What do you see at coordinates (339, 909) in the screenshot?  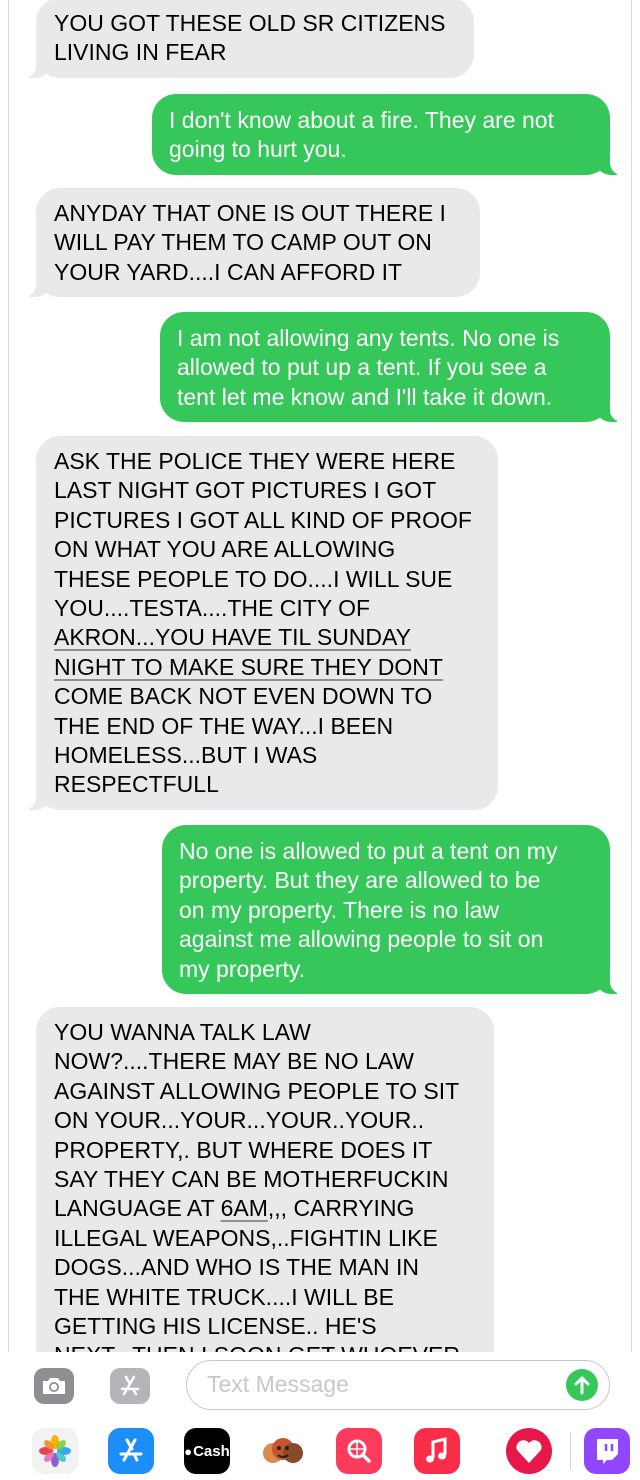 I see `message-line: on my property. There is no law` at bounding box center [339, 909].